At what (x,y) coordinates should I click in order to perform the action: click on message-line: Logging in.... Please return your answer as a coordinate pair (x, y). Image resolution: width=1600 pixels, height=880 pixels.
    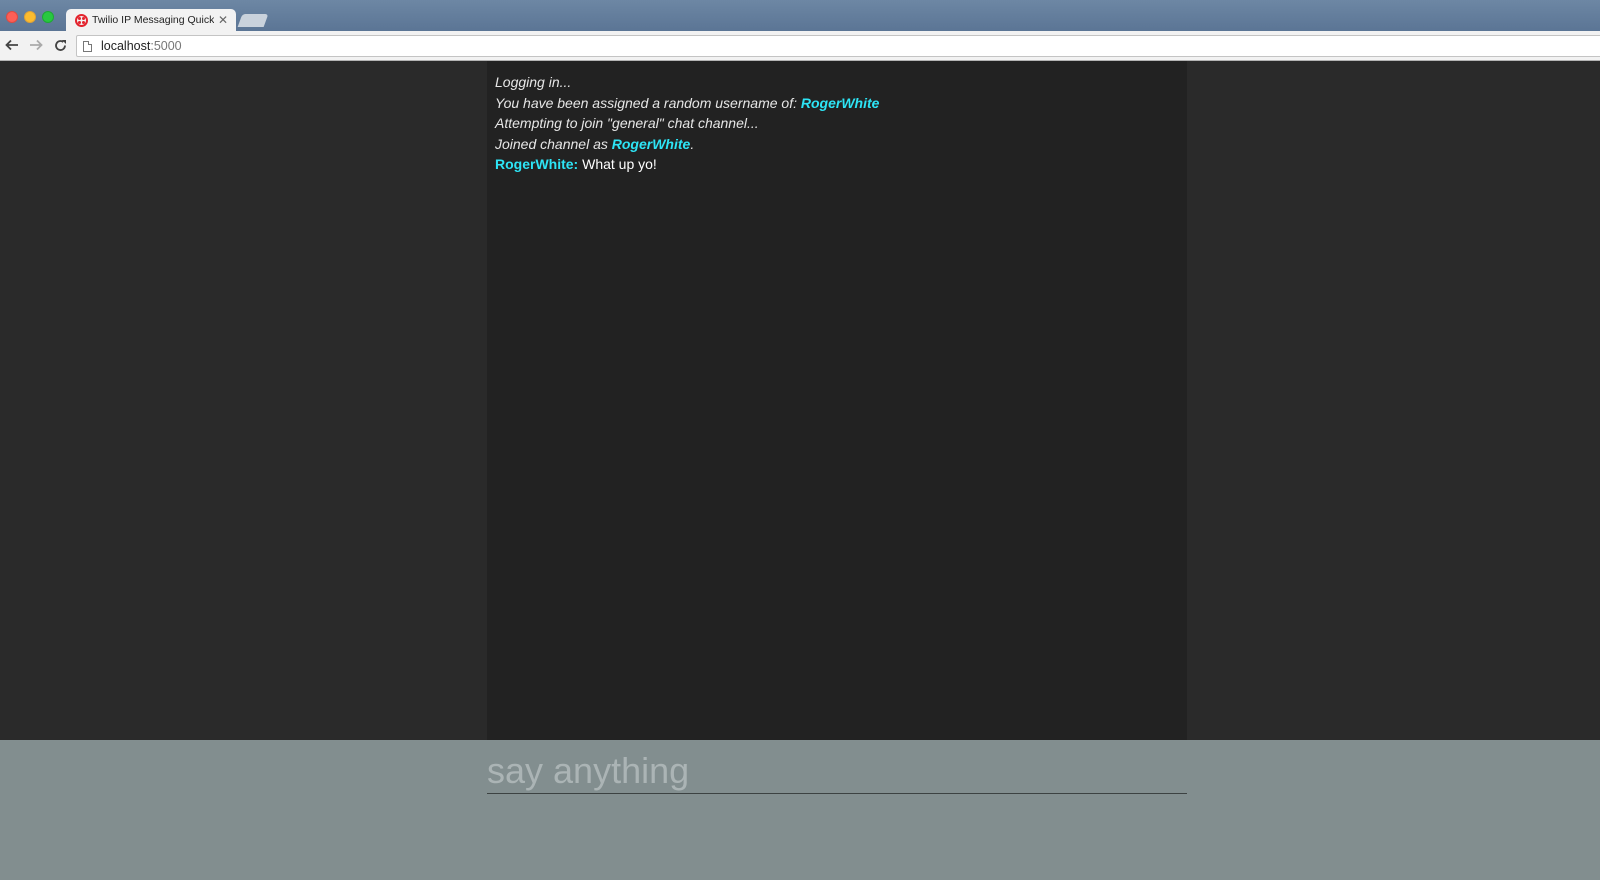
    Looking at the image, I should click on (837, 82).